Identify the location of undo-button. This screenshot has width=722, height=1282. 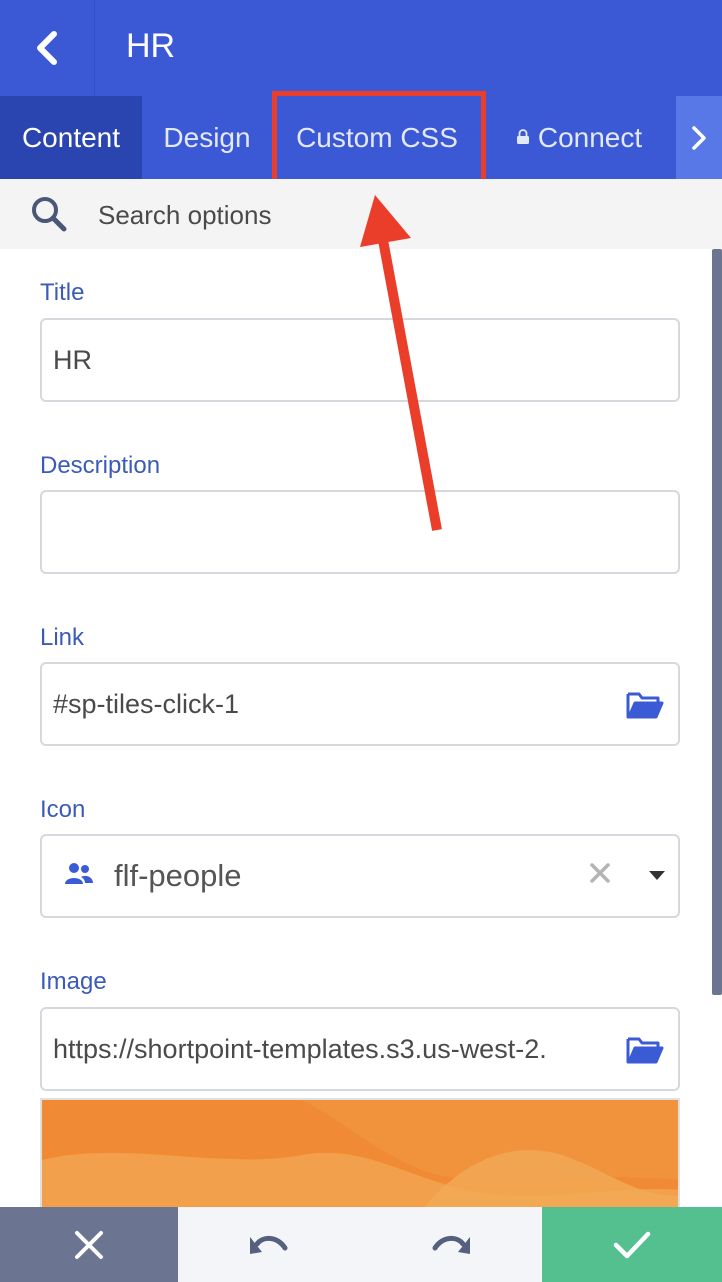
(269, 1244).